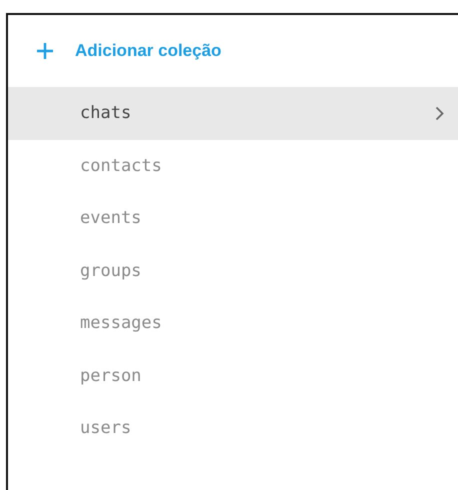  Describe the element at coordinates (233, 113) in the screenshot. I see `collection-item: chats` at that location.